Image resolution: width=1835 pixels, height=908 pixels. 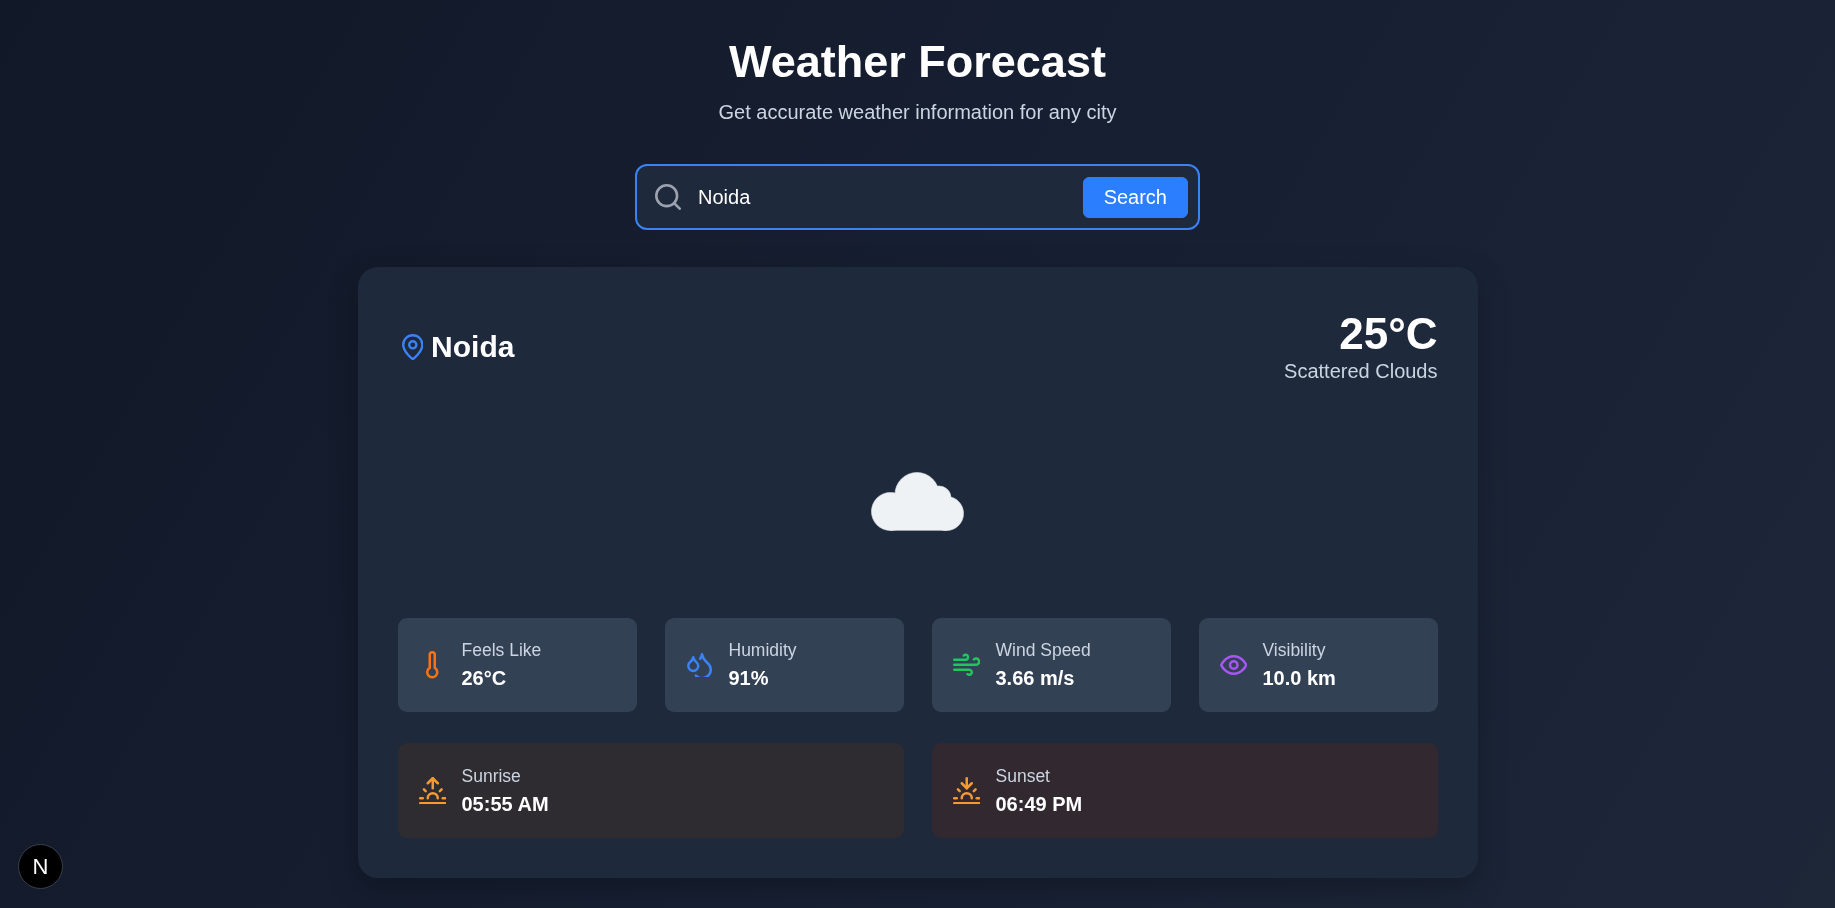 What do you see at coordinates (412, 347) in the screenshot?
I see `map-pin-icon` at bounding box center [412, 347].